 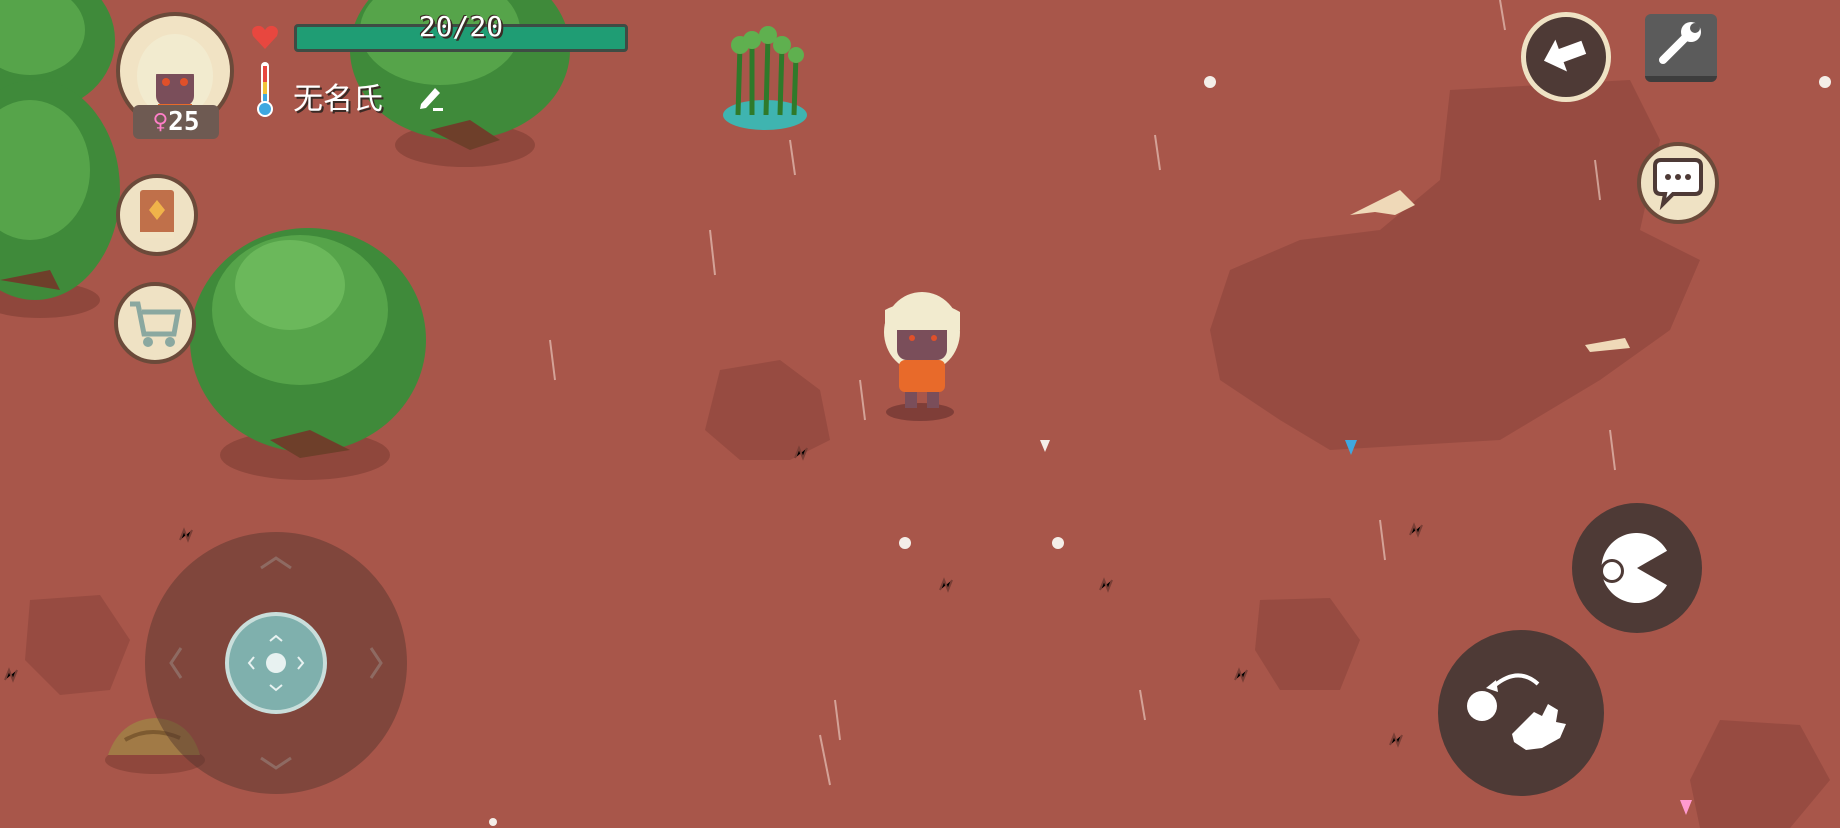 I want to click on age-value: 25, so click(x=184, y=122).